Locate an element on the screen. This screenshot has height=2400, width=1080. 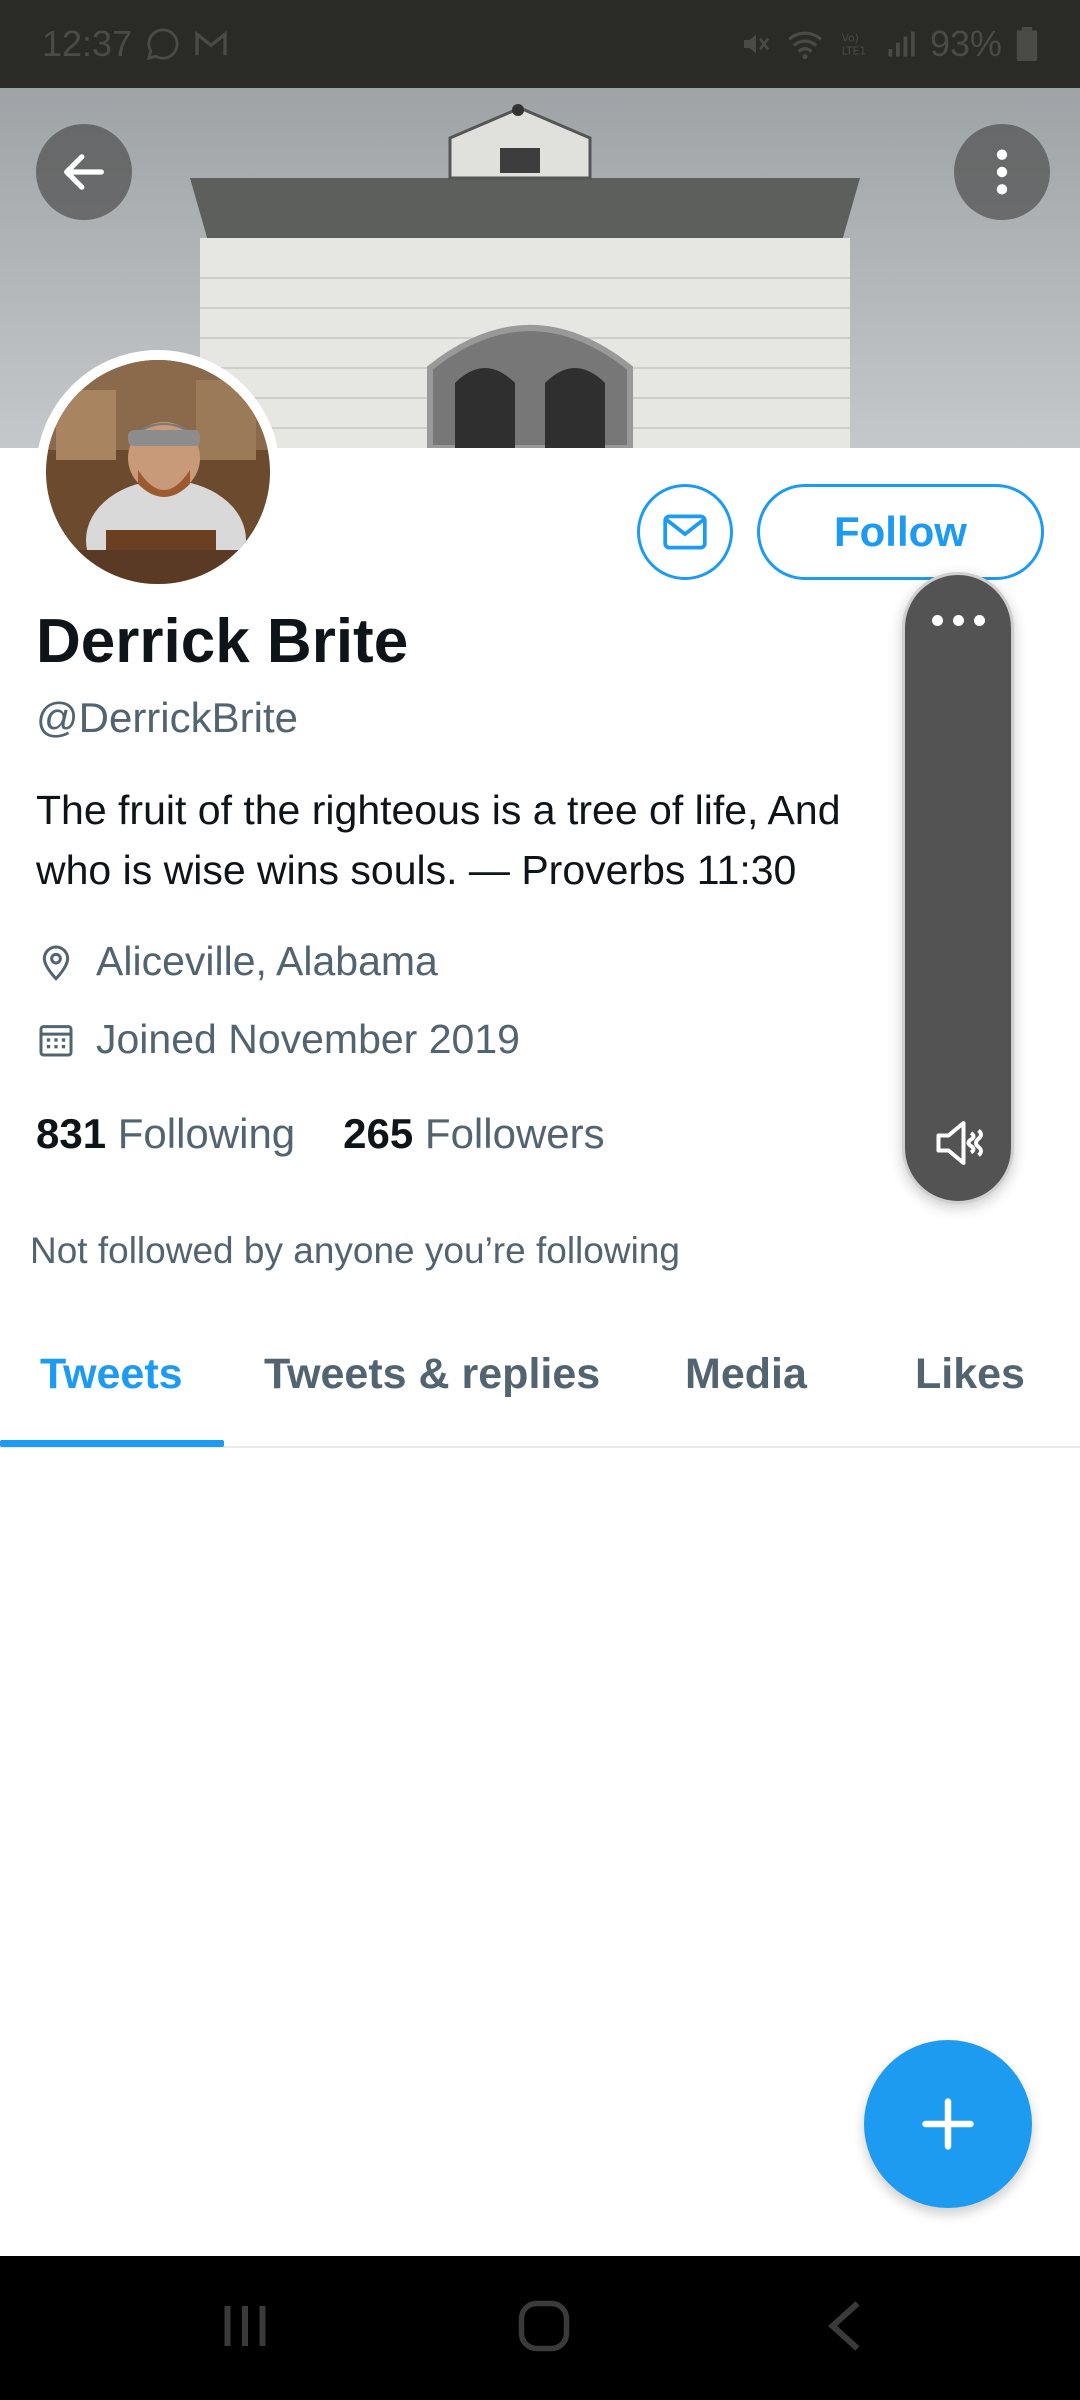
followers-count: 265 is located at coordinates (378, 1133).